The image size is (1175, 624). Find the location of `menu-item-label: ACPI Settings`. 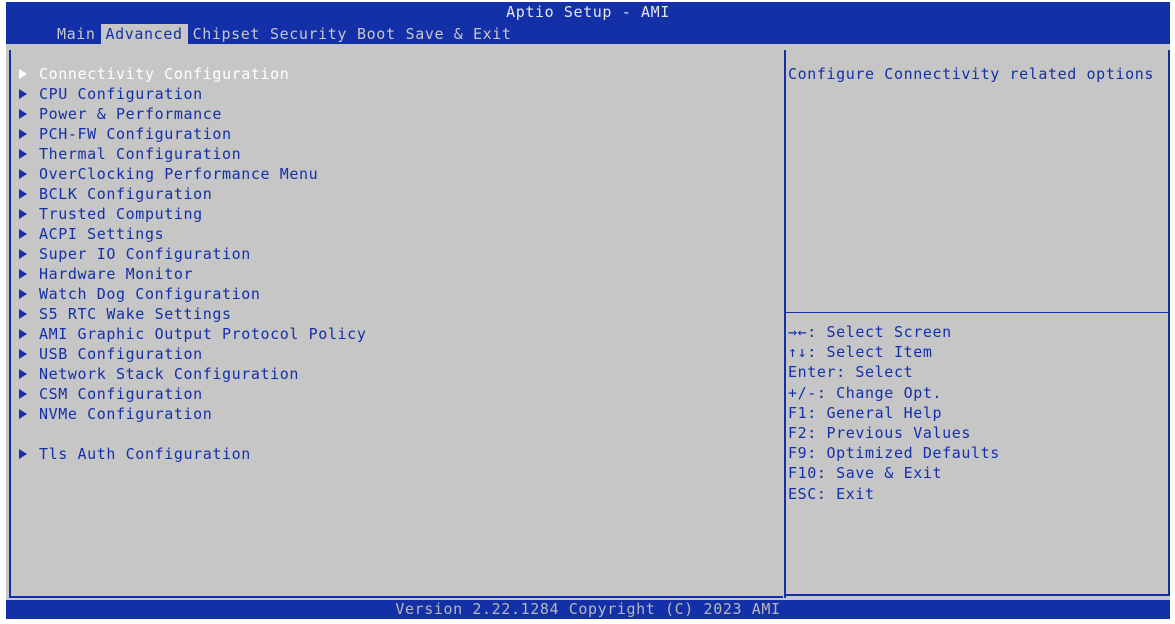

menu-item-label: ACPI Settings is located at coordinates (102, 234).